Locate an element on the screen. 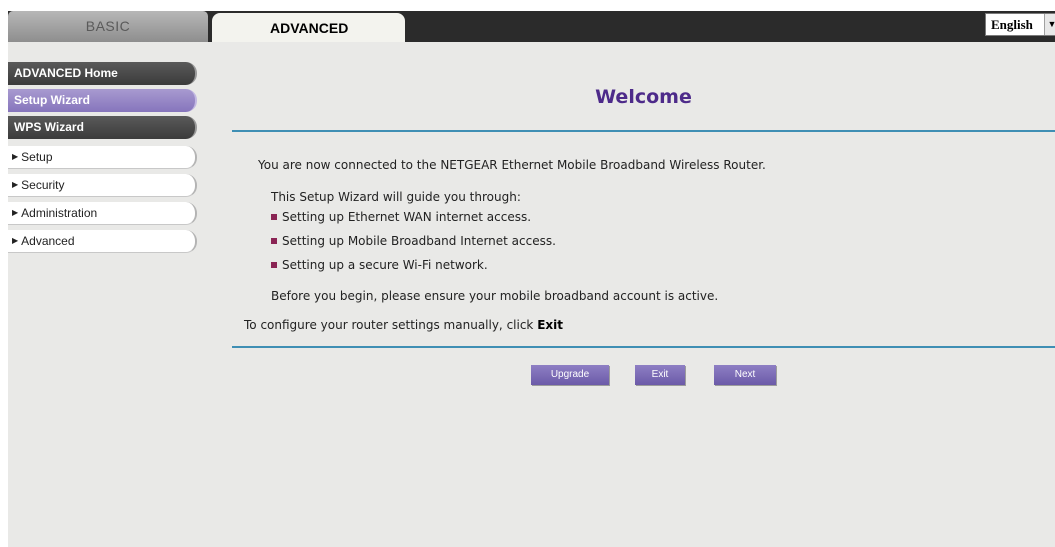 The height and width of the screenshot is (547, 1055). language-select: English ▼ is located at coordinates (1020, 24).